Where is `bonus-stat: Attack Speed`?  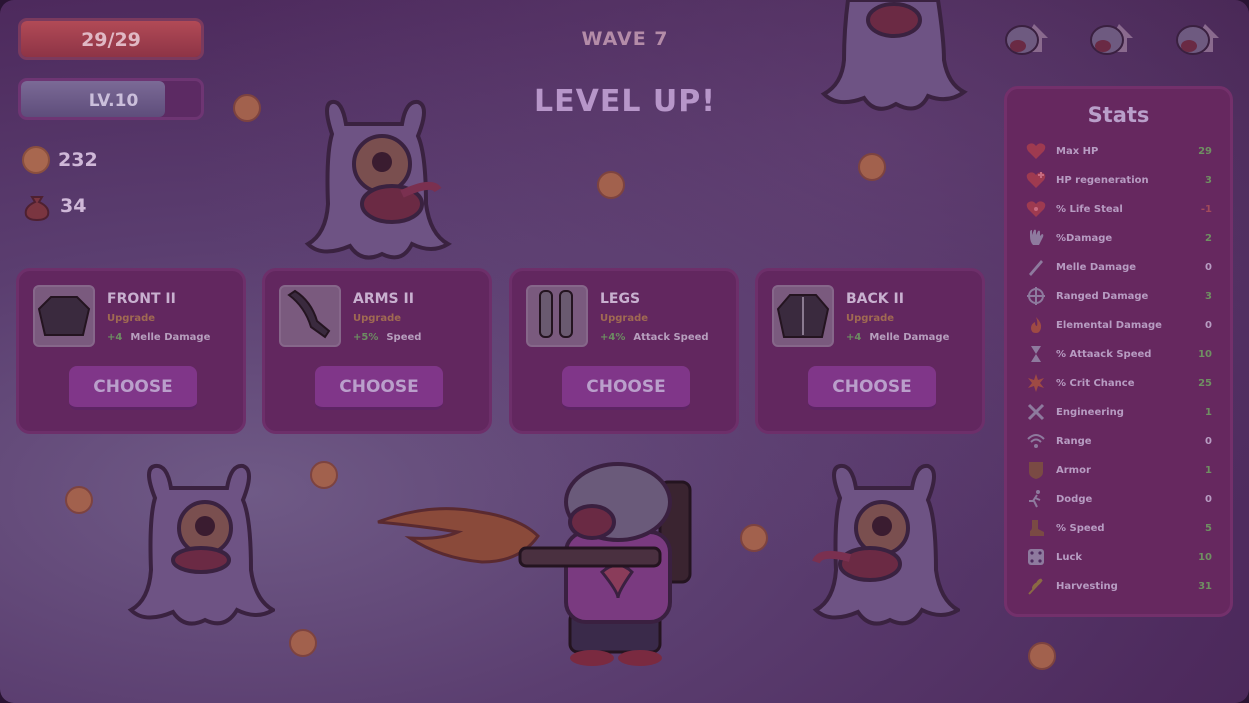
bonus-stat: Attack Speed is located at coordinates (671, 337).